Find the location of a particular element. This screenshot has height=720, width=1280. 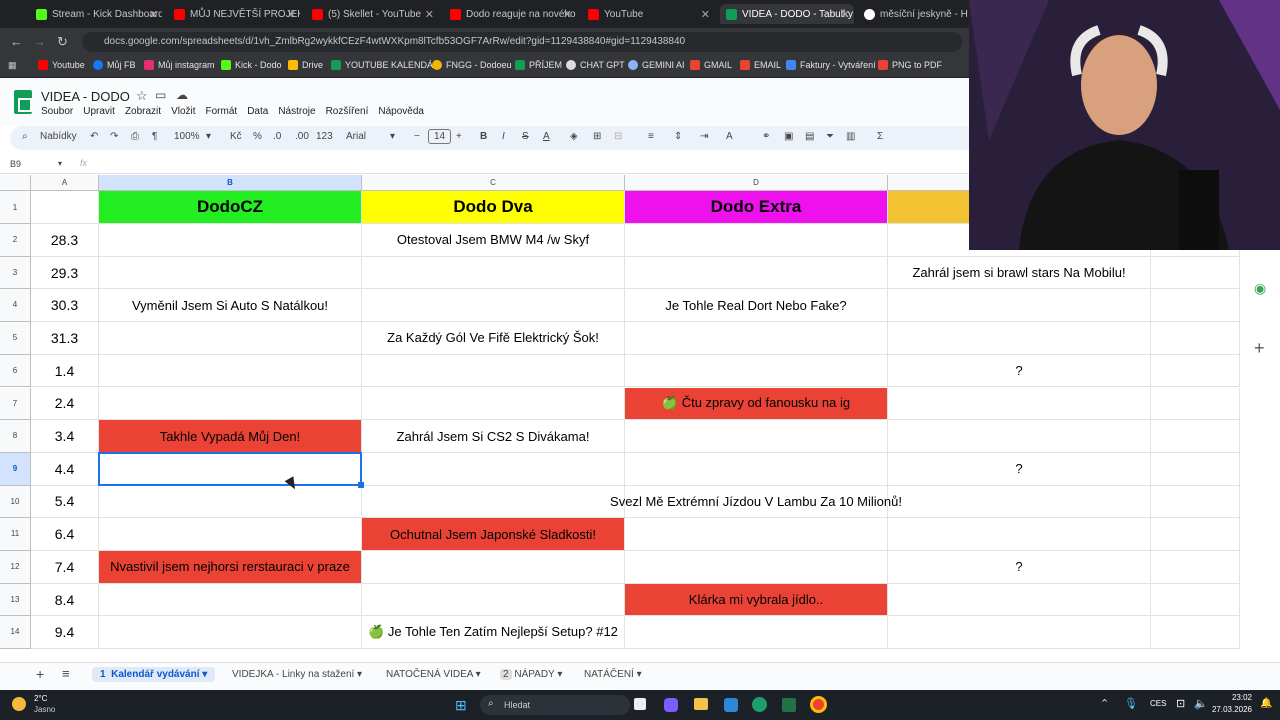

text-color-icon: A is located at coordinates (546, 136).